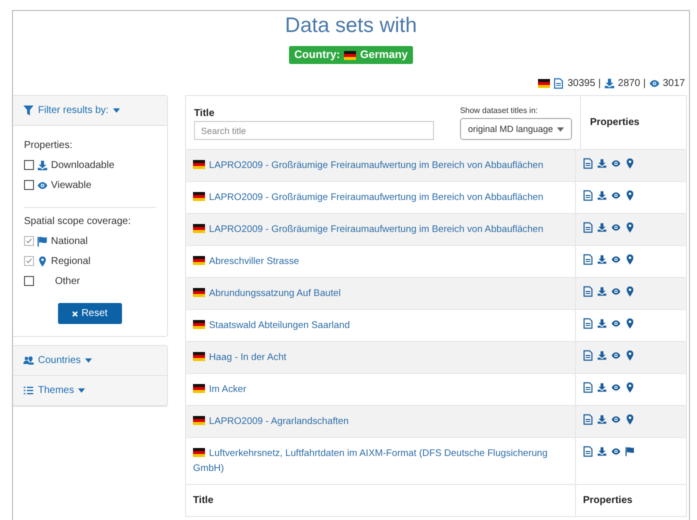  Describe the element at coordinates (499, 110) in the screenshot. I see `language-label: Show dataset titles in:` at that location.